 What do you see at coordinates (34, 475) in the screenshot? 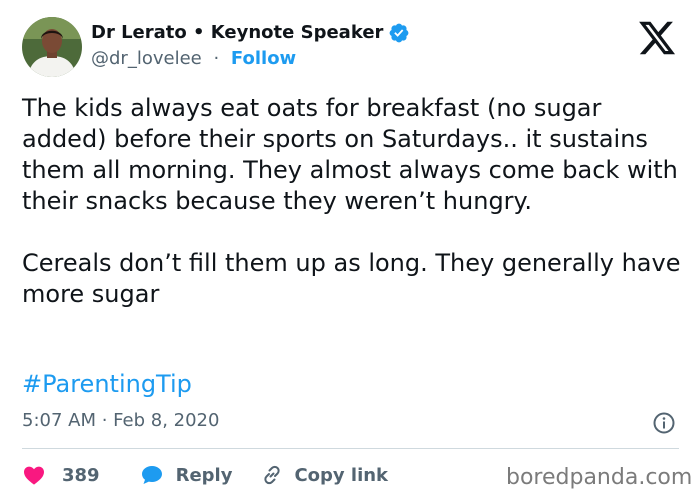
I see `heart-icon` at bounding box center [34, 475].